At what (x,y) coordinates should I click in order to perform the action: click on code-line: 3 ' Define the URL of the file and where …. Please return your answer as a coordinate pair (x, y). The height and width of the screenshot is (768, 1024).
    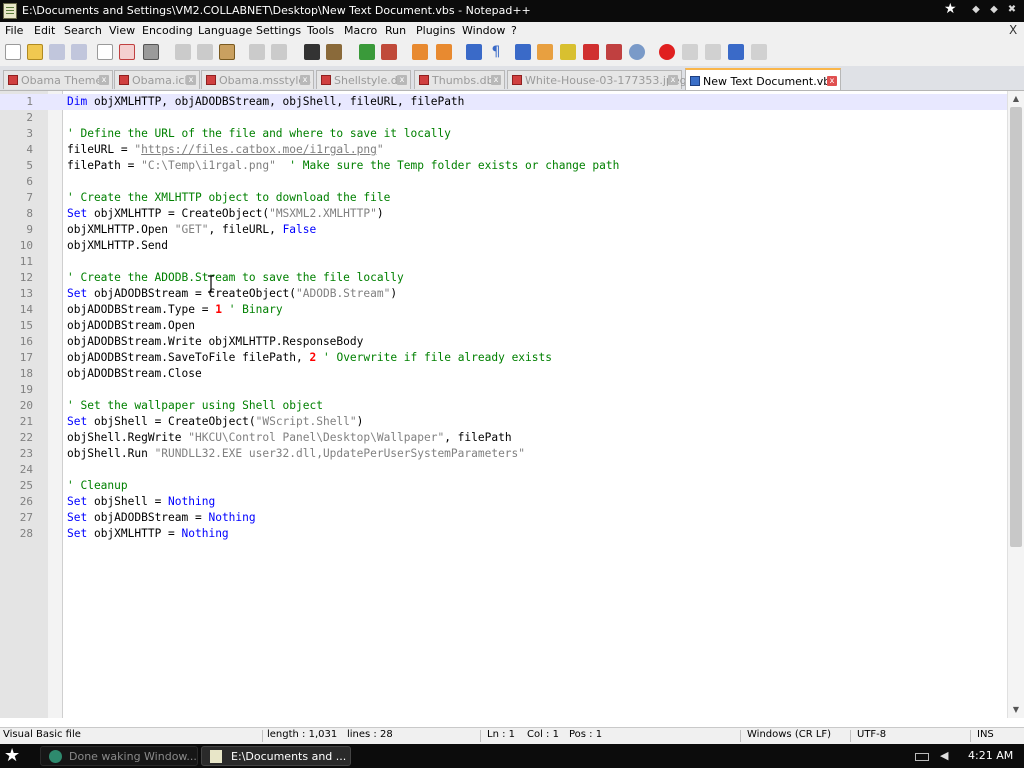
    Looking at the image, I should click on (503, 134).